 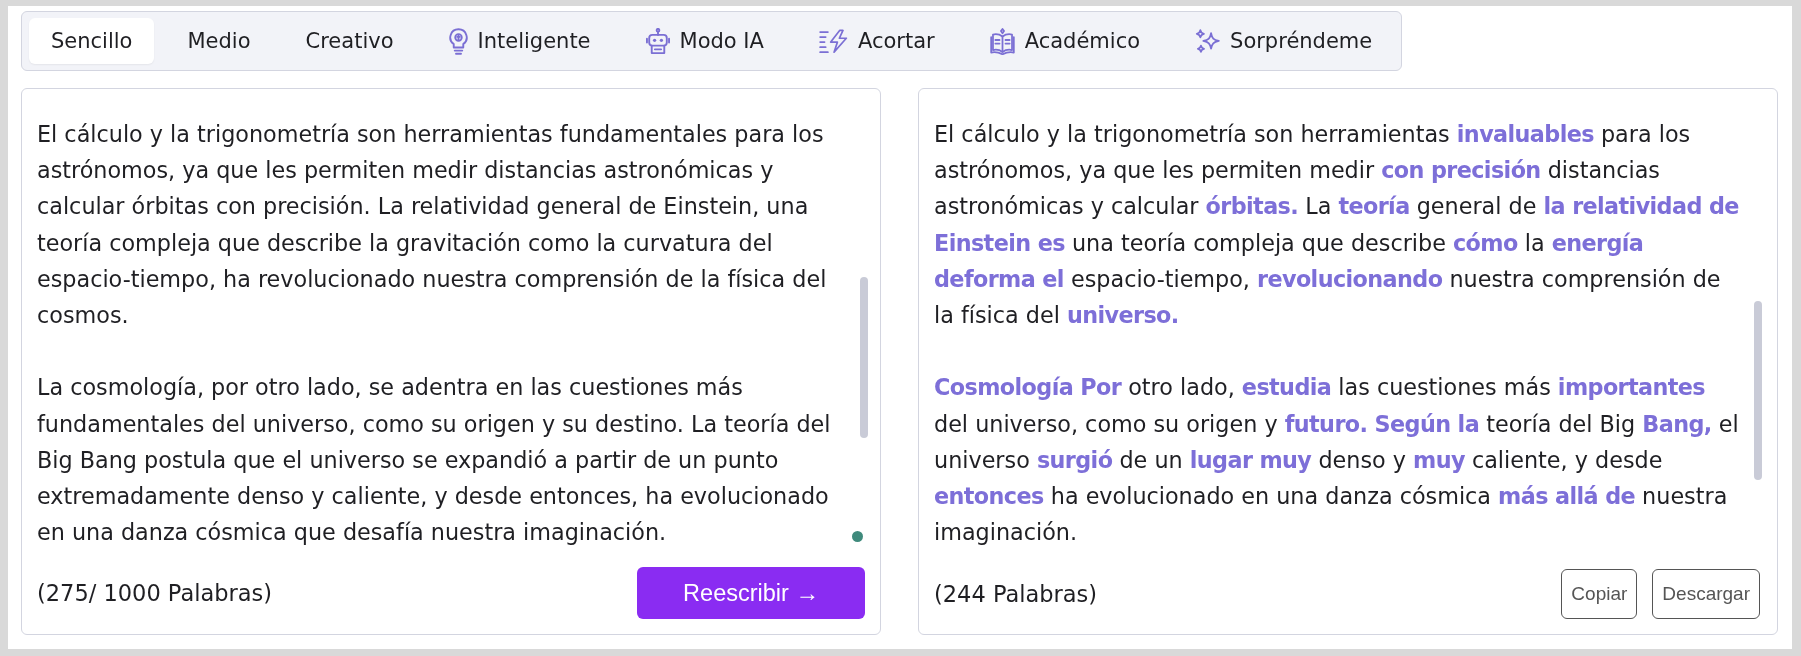 What do you see at coordinates (349, 41) in the screenshot?
I see `mode-tab: Creativo` at bounding box center [349, 41].